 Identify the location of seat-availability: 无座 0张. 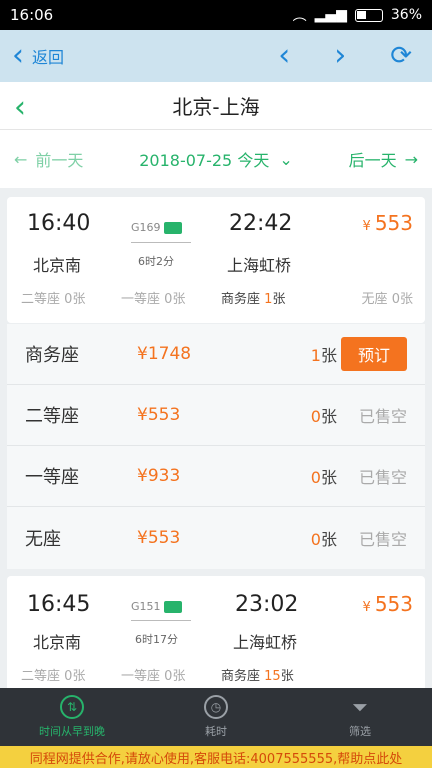
(387, 299).